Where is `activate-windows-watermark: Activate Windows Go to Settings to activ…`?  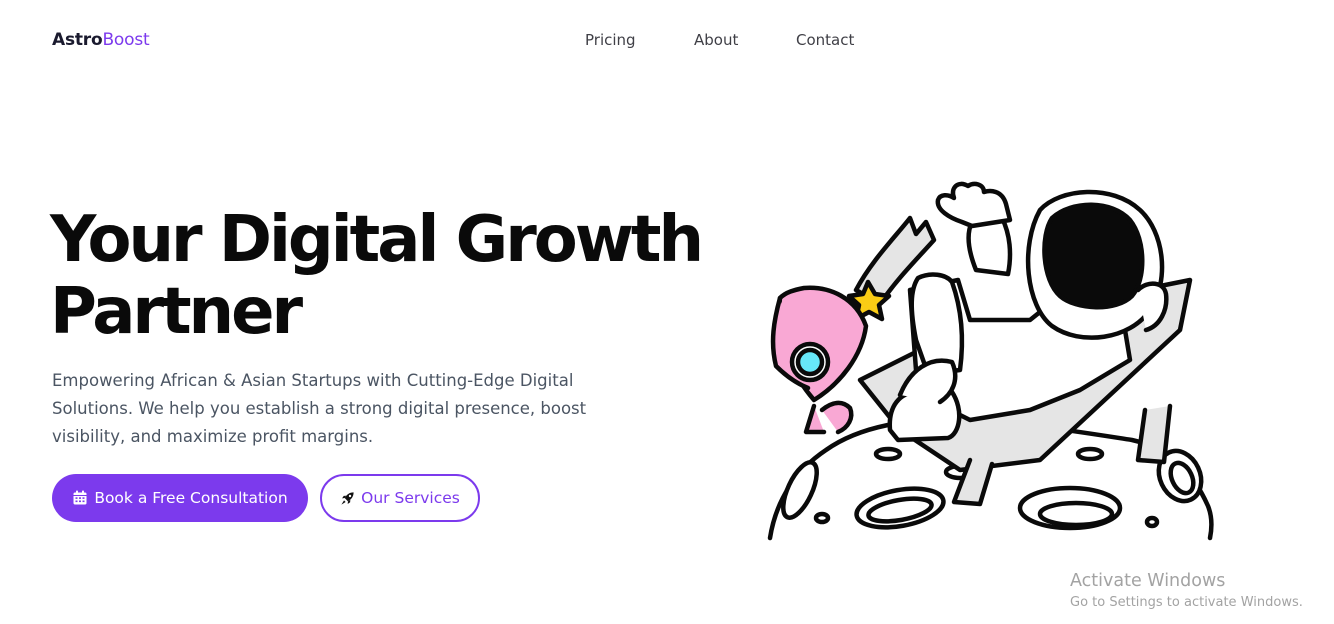
activate-windows-watermark: Activate Windows Go to Settings to activ… is located at coordinates (1186, 590).